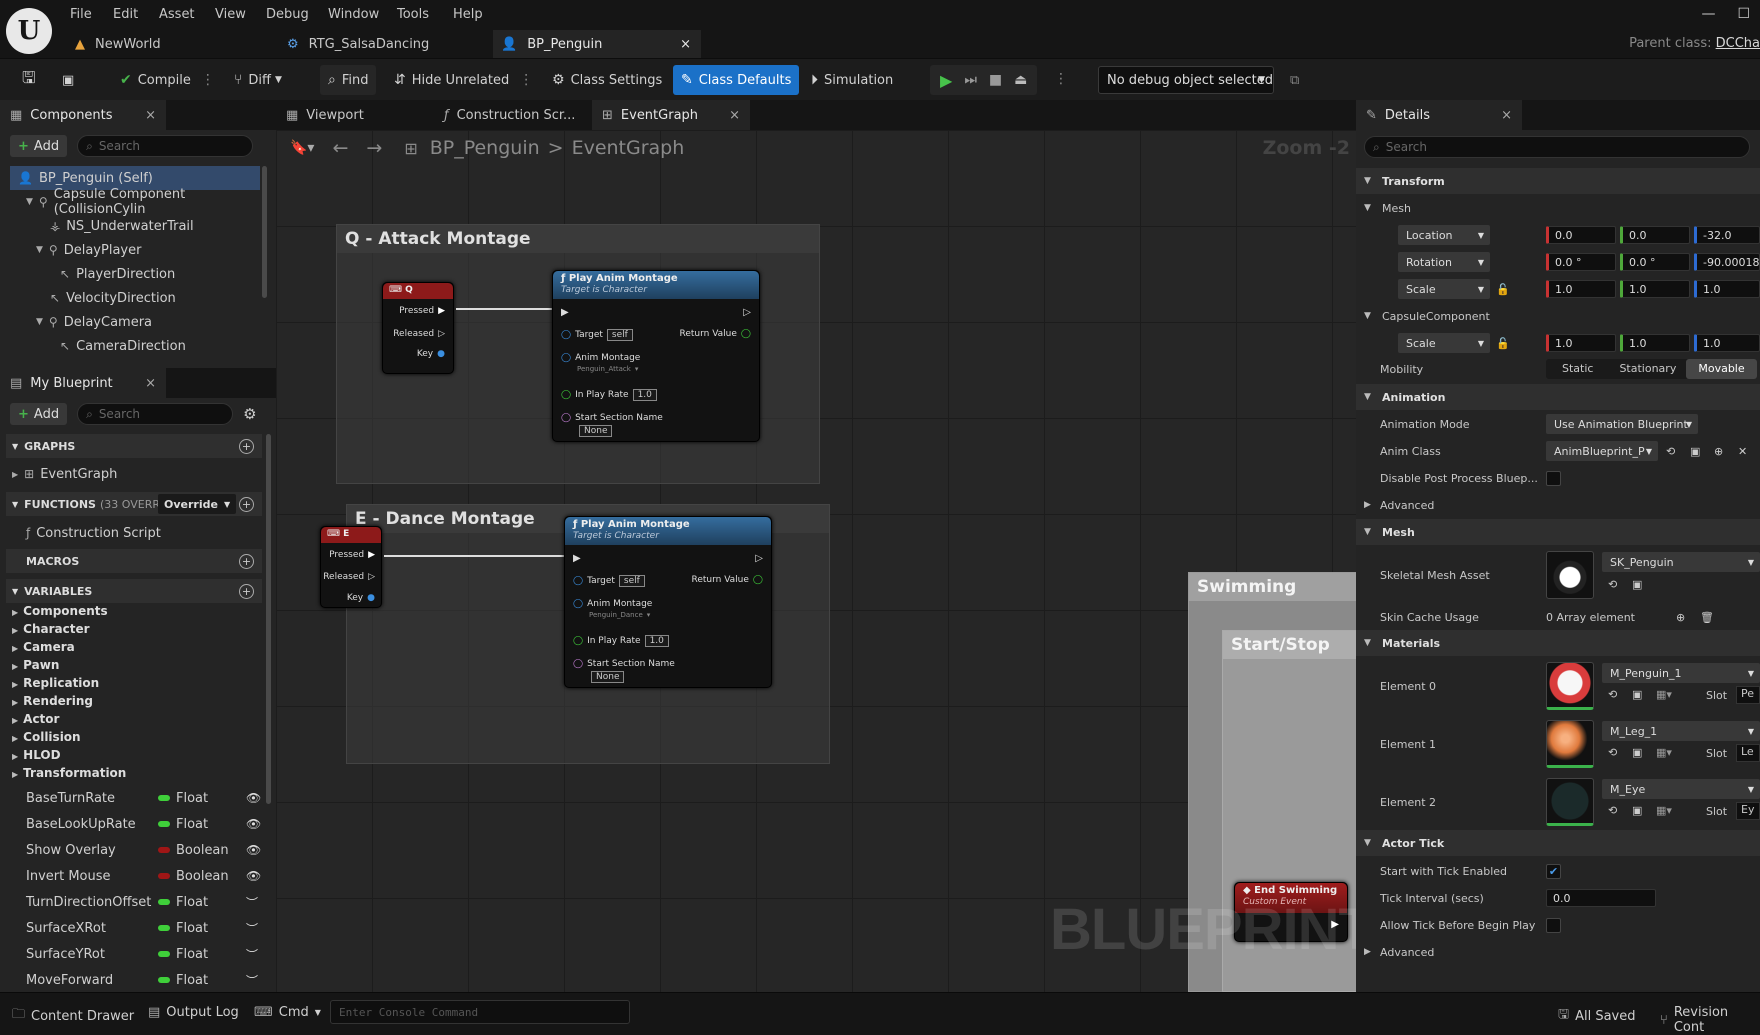 This screenshot has width=1760, height=1035. I want to click on menu-asset: Asset, so click(177, 14).